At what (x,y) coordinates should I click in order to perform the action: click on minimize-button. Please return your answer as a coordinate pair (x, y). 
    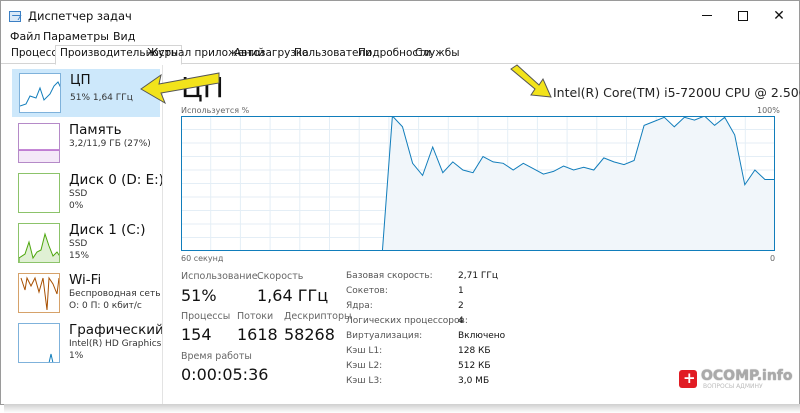
    Looking at the image, I should click on (707, 16).